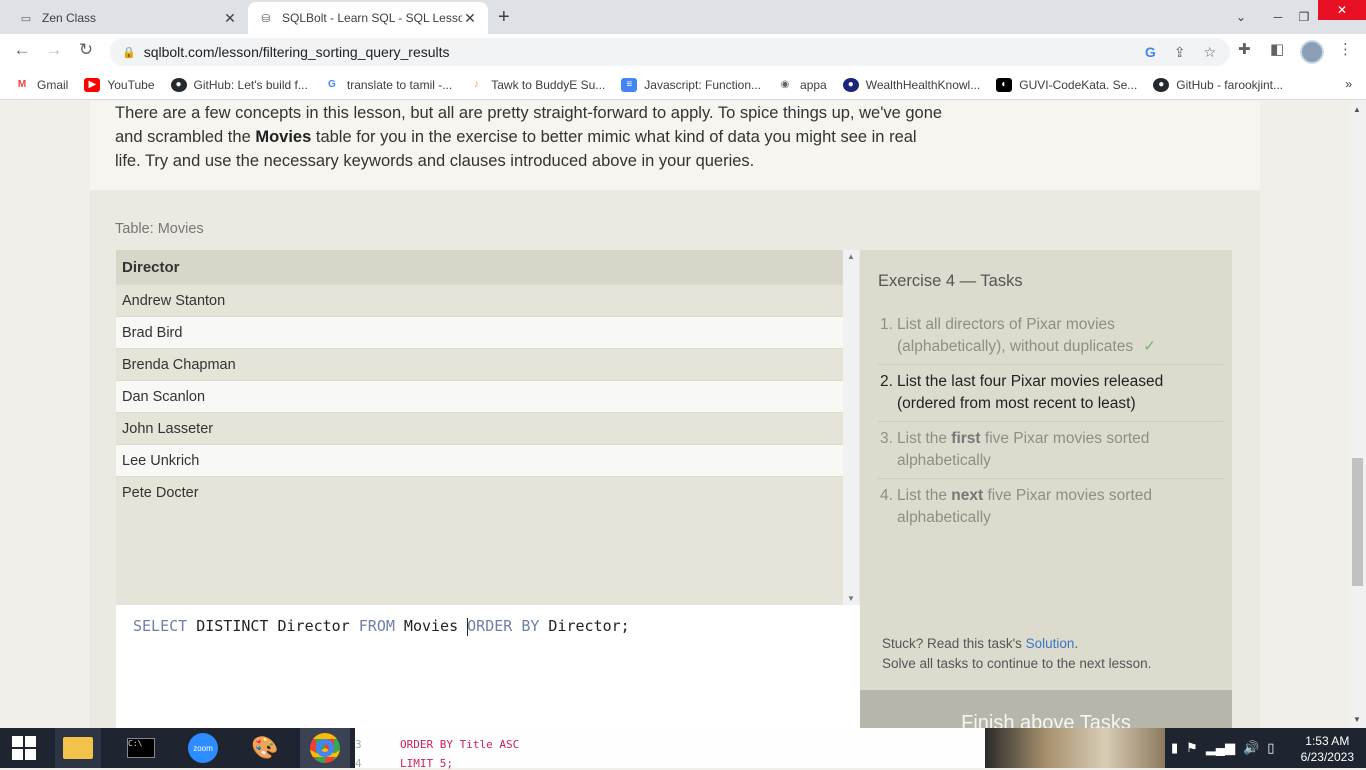 Image resolution: width=1366 pixels, height=770 pixels. What do you see at coordinates (1150, 346) in the screenshot?
I see `check-icon: ✓` at bounding box center [1150, 346].